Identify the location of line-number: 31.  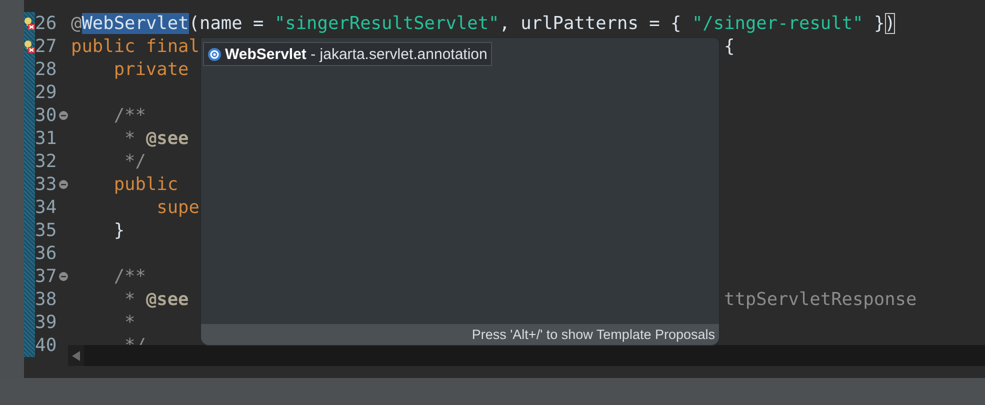
(46, 138).